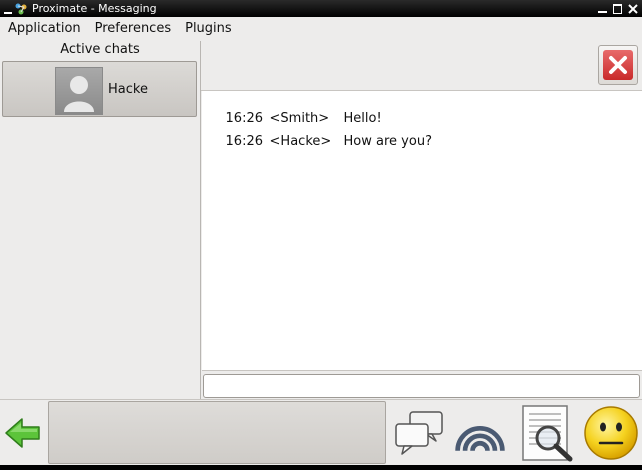  Describe the element at coordinates (421, 66) in the screenshot. I see `conversation-header` at that location.